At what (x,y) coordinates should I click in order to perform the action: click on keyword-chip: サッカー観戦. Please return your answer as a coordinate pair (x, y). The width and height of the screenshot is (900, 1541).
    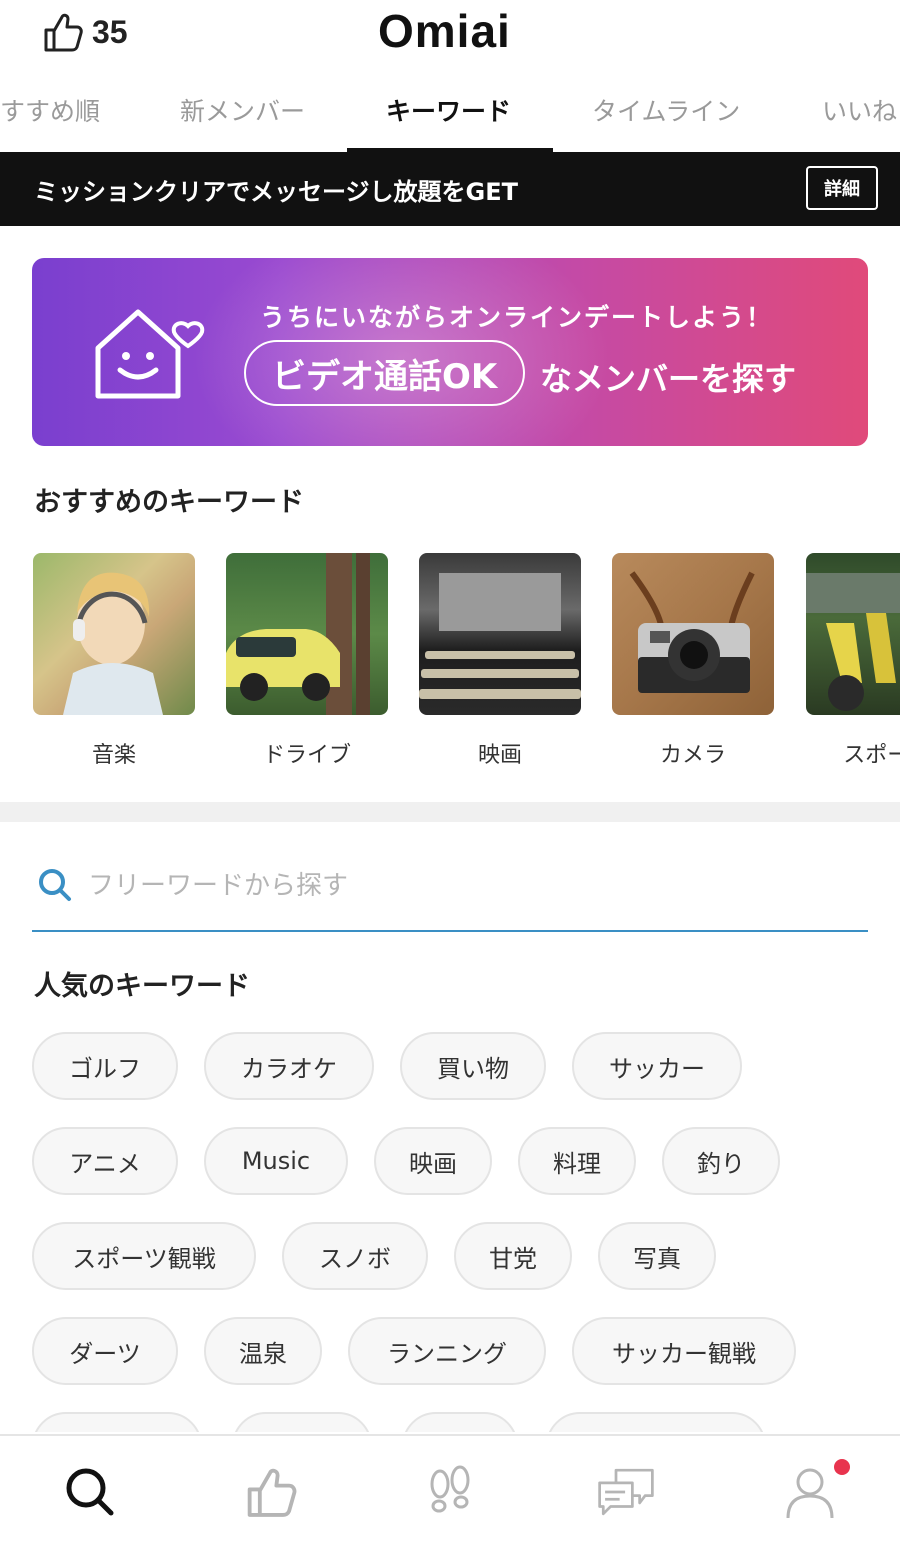
    Looking at the image, I should click on (684, 1351).